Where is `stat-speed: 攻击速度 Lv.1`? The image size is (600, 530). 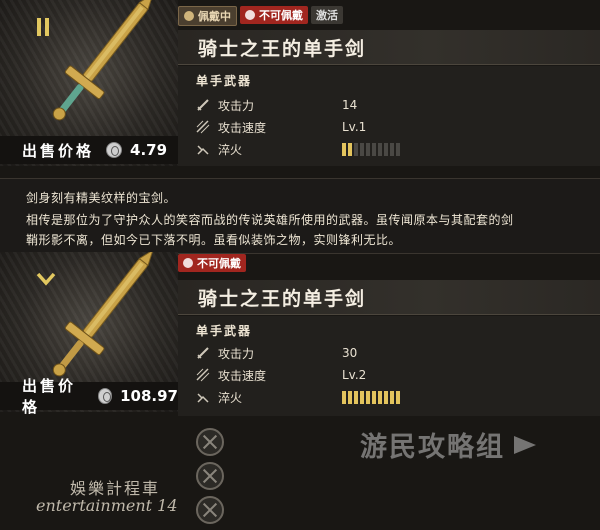
stat-speed: 攻击速度 Lv.1 is located at coordinates (281, 127).